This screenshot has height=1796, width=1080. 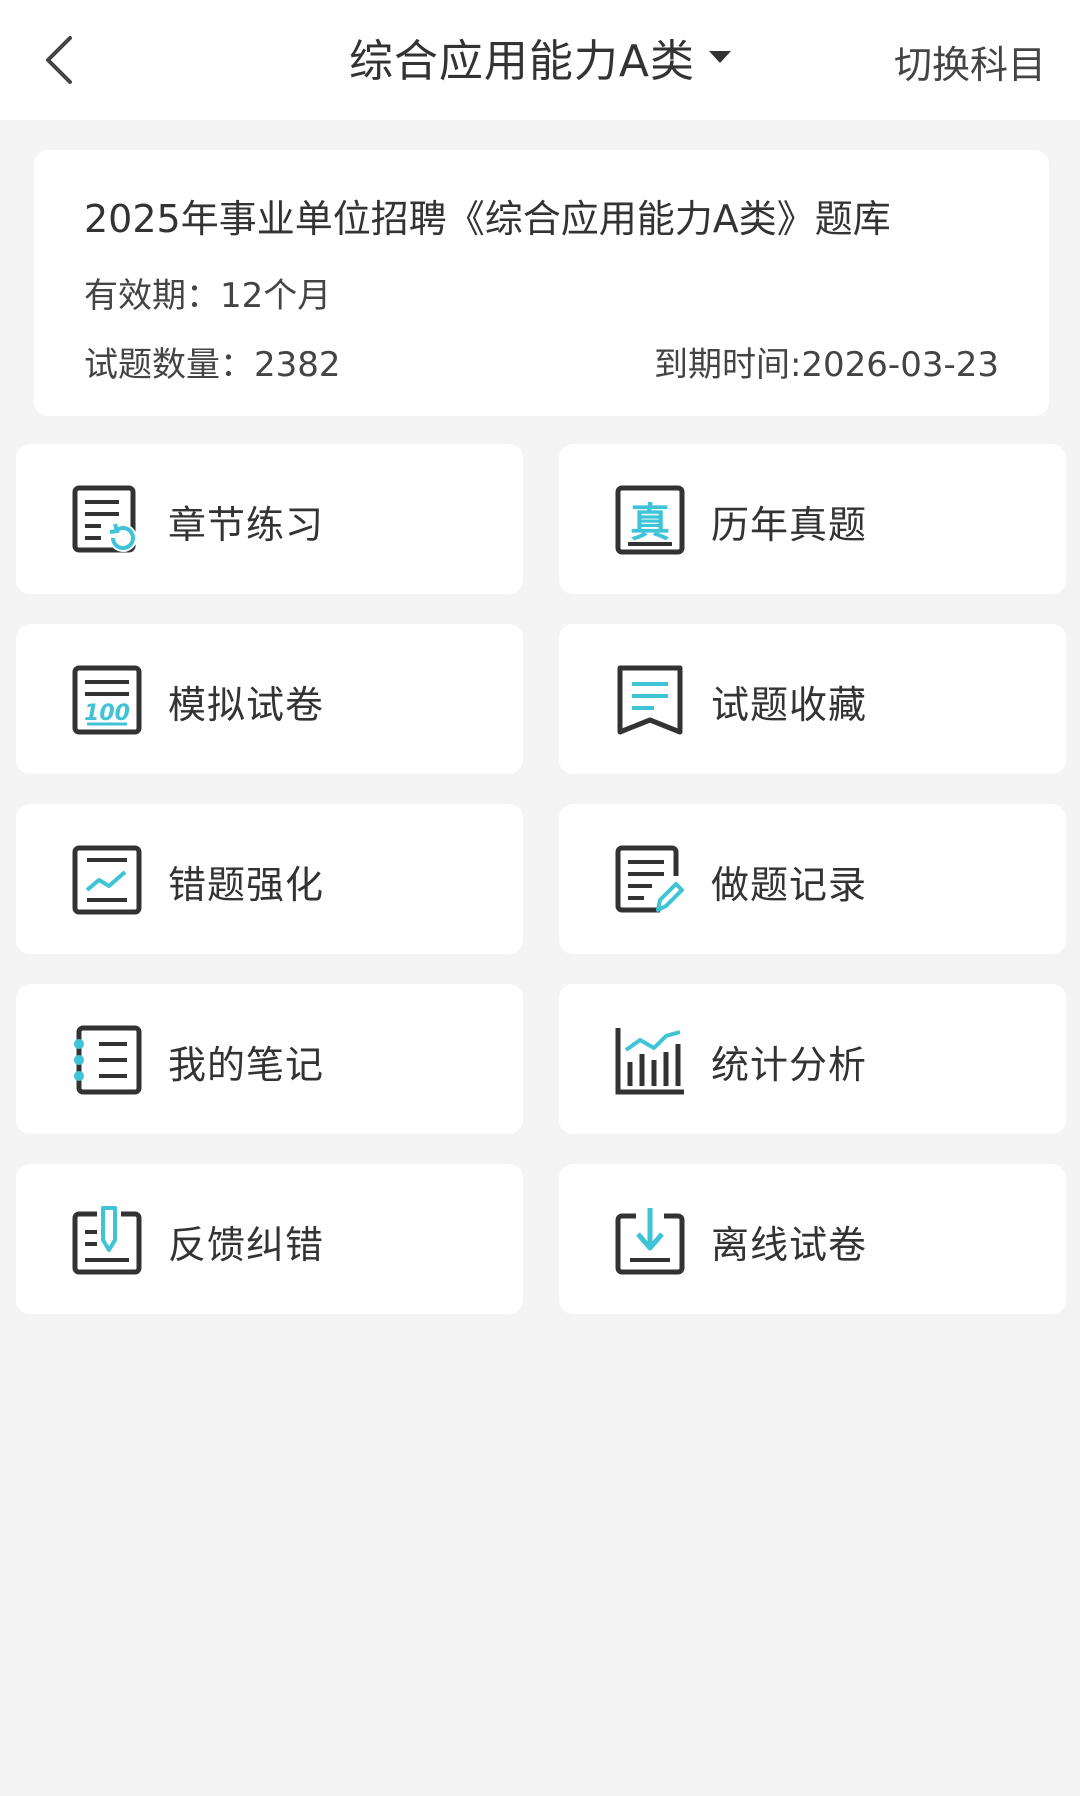 I want to click on menu-label: 离线试卷, so click(x=789, y=1245).